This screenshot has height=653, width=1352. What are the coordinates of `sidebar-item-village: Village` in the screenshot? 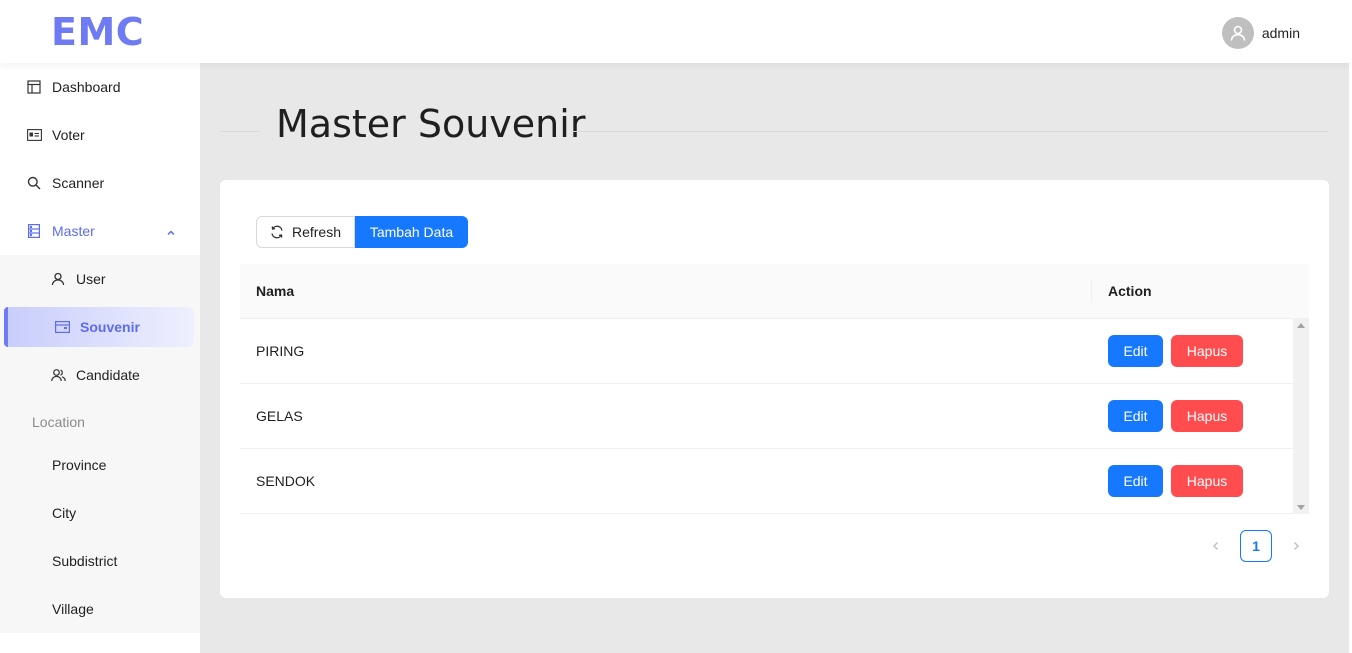 It's located at (100, 609).